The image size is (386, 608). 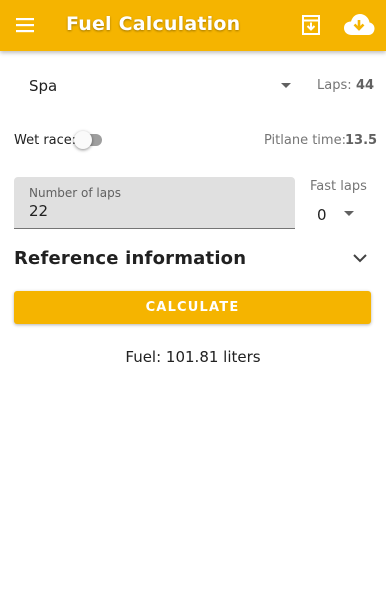 What do you see at coordinates (153, 24) in the screenshot?
I see `app-title: Fuel Calculation` at bounding box center [153, 24].